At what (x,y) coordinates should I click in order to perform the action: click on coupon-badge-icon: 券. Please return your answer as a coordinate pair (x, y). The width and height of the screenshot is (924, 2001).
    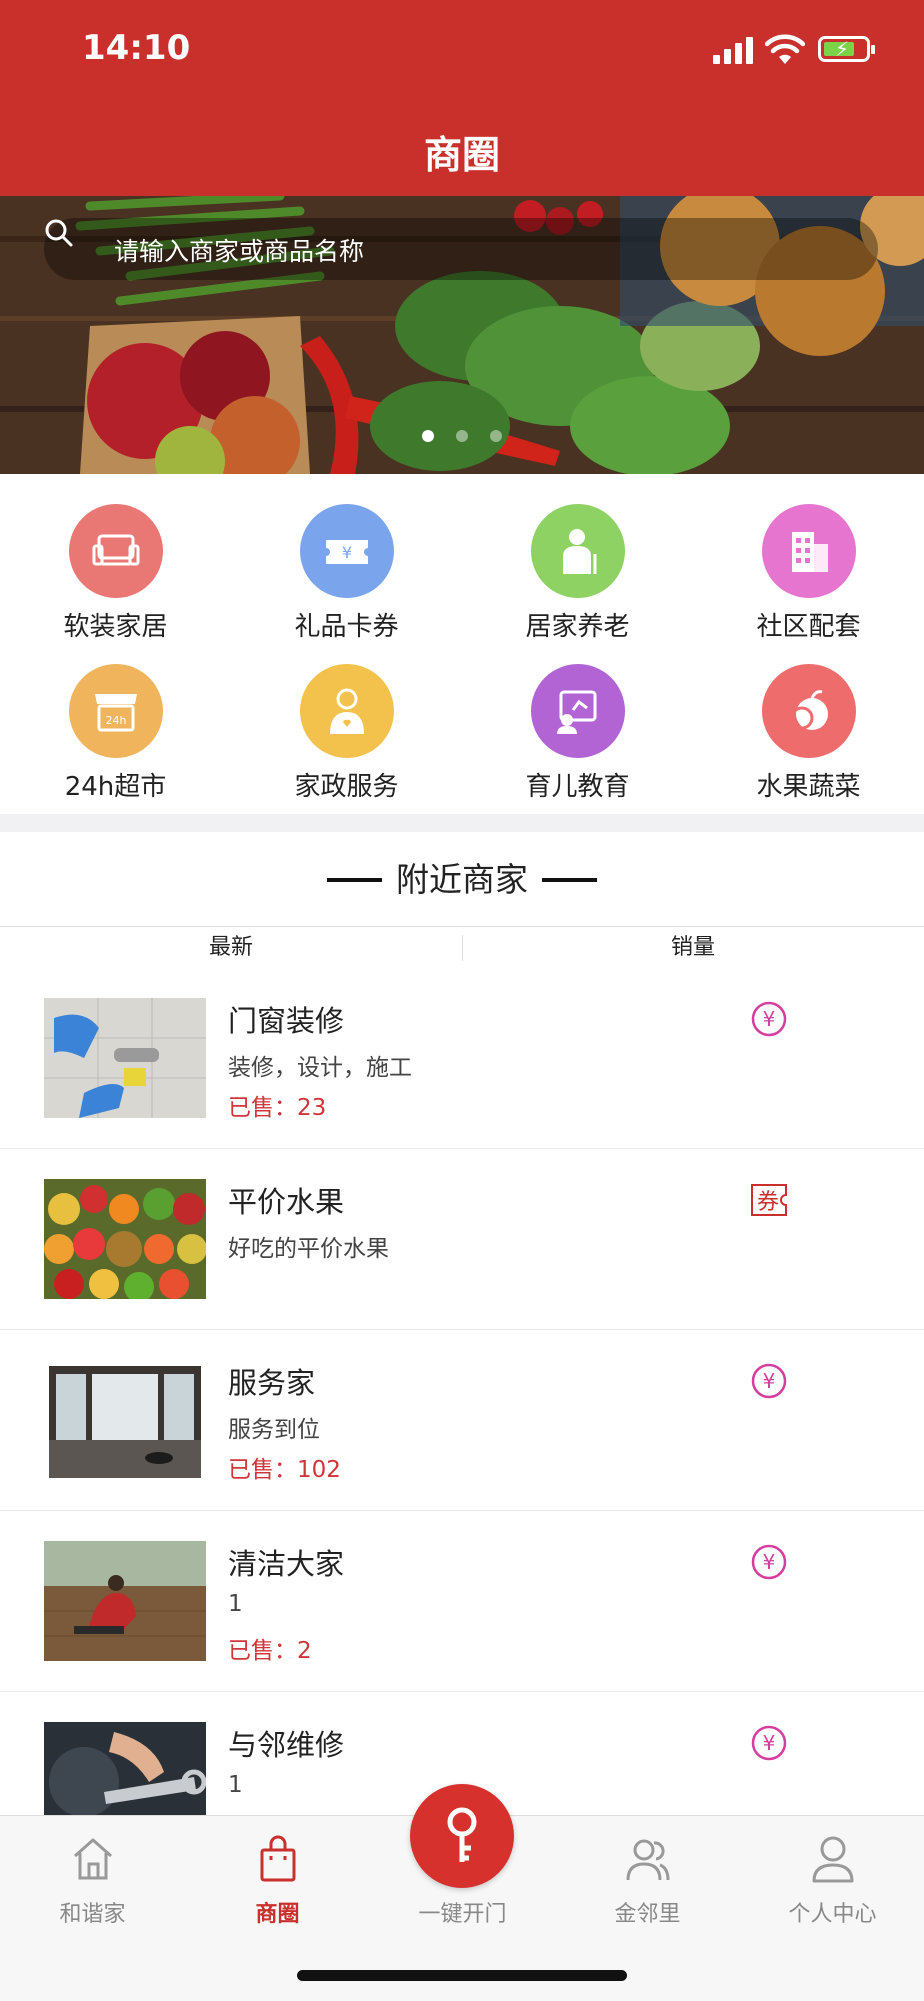
    Looking at the image, I should click on (769, 1200).